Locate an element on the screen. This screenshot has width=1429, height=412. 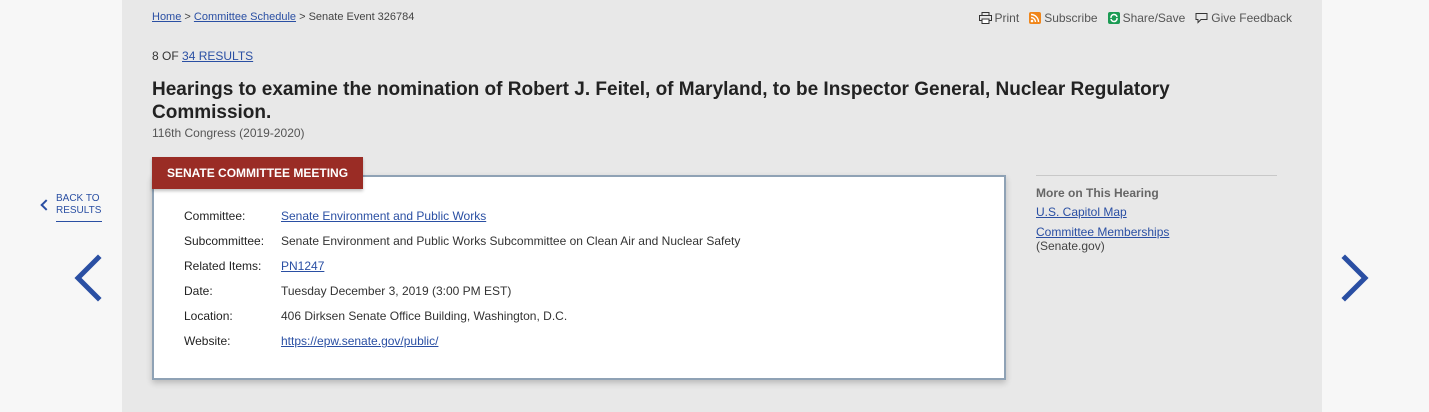
results-count: 8 OF 34 RESULTS is located at coordinates (202, 56).